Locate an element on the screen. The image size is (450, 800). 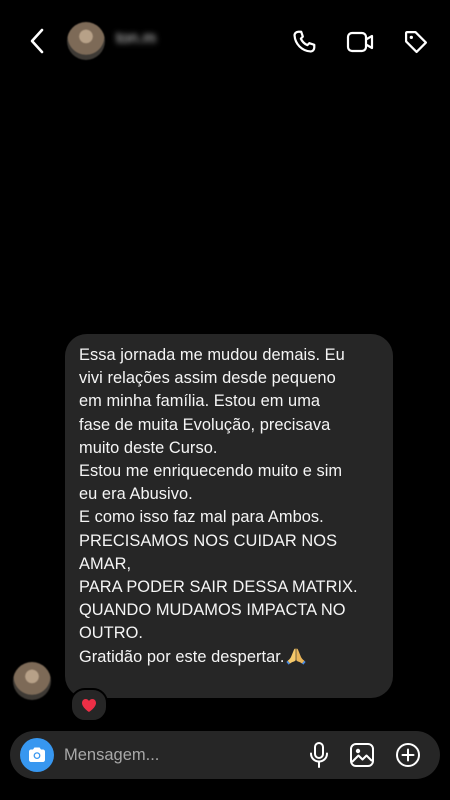
phone-icon is located at coordinates (304, 41).